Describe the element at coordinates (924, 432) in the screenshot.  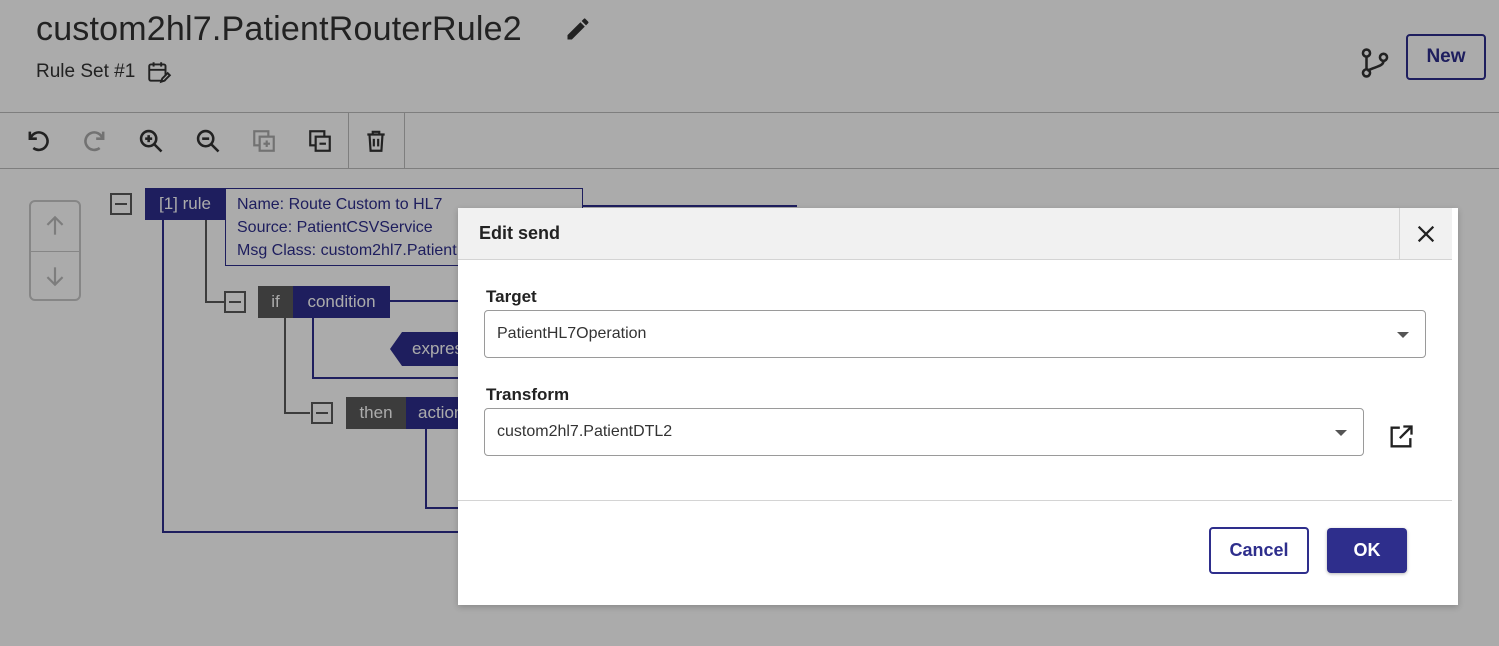
I see `transform-select: custom2hl7.PatientDTL2` at that location.